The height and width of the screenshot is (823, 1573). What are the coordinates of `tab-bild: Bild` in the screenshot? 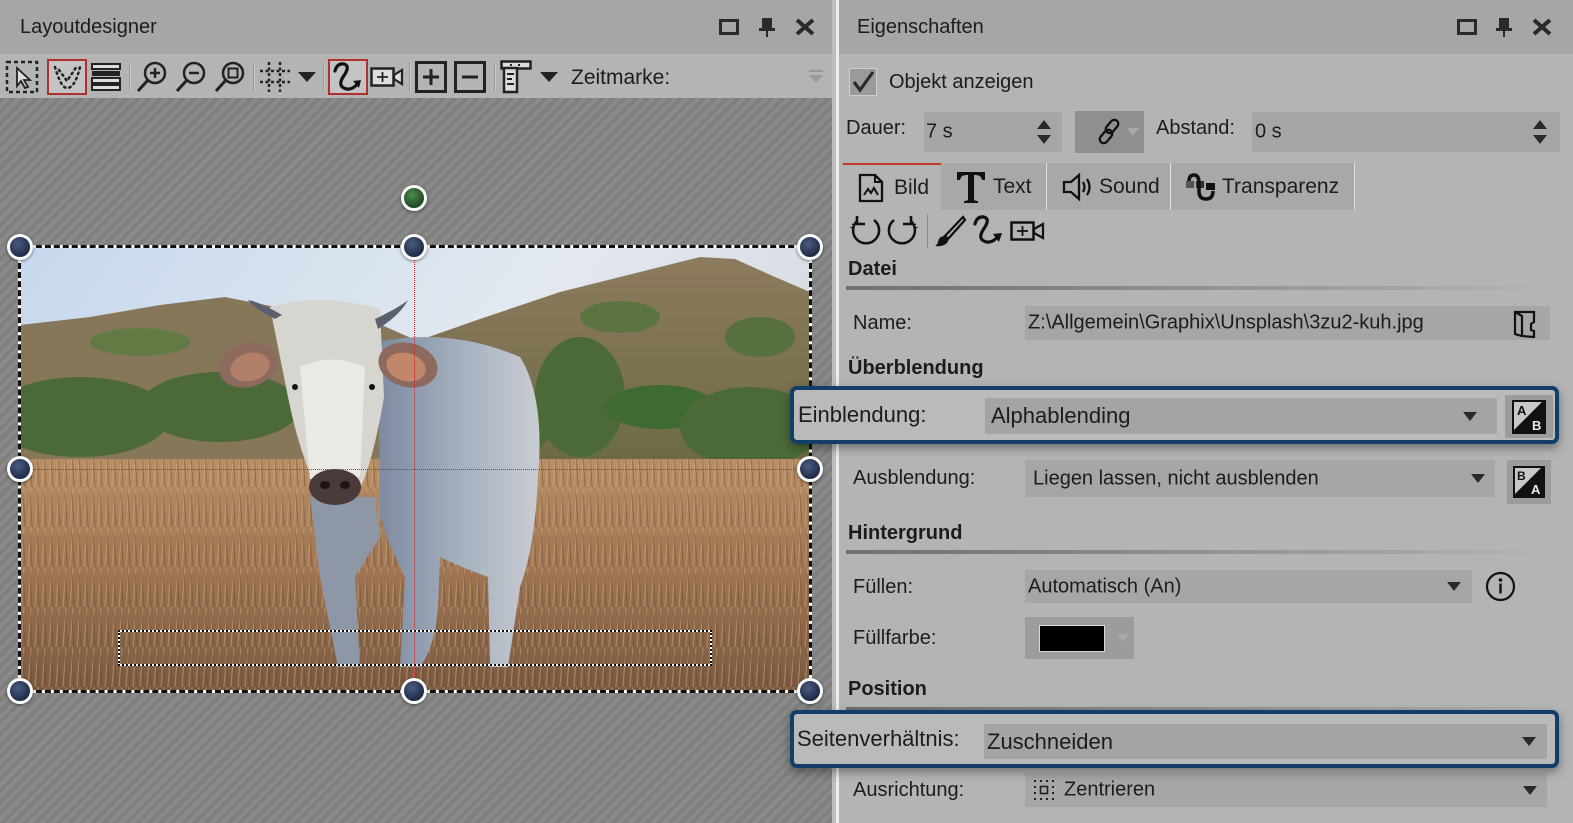 It's located at (892, 186).